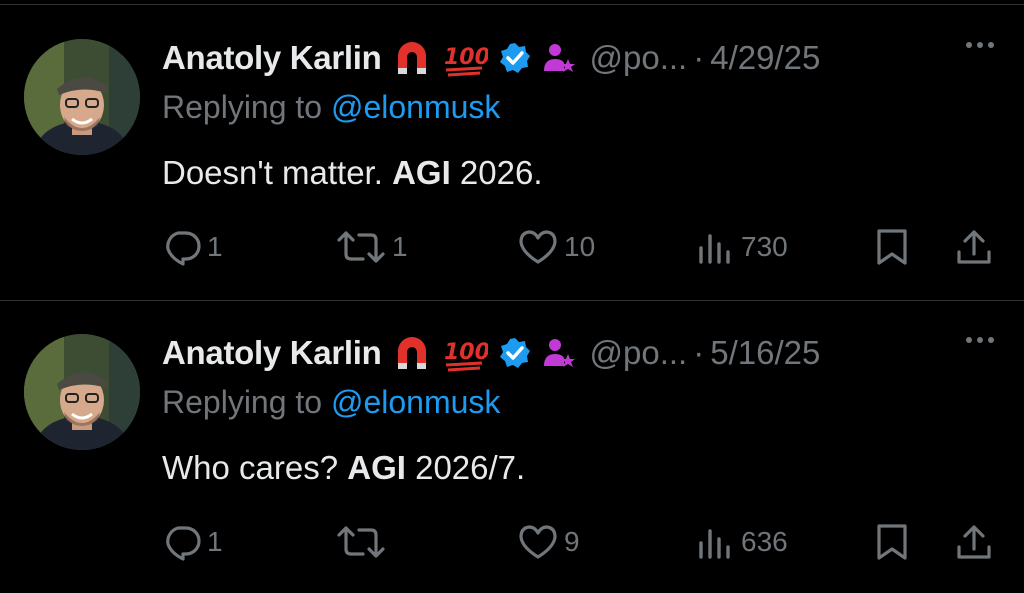 This screenshot has height=593, width=1024. I want to click on like-count: 9, so click(572, 541).